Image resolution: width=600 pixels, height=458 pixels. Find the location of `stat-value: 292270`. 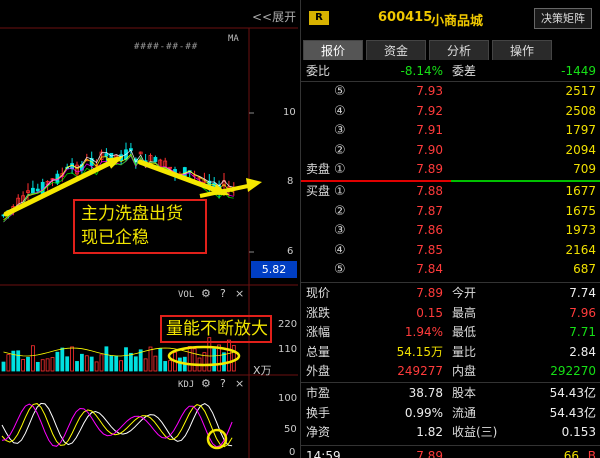

stat-value: 292270 is located at coordinates (573, 371).